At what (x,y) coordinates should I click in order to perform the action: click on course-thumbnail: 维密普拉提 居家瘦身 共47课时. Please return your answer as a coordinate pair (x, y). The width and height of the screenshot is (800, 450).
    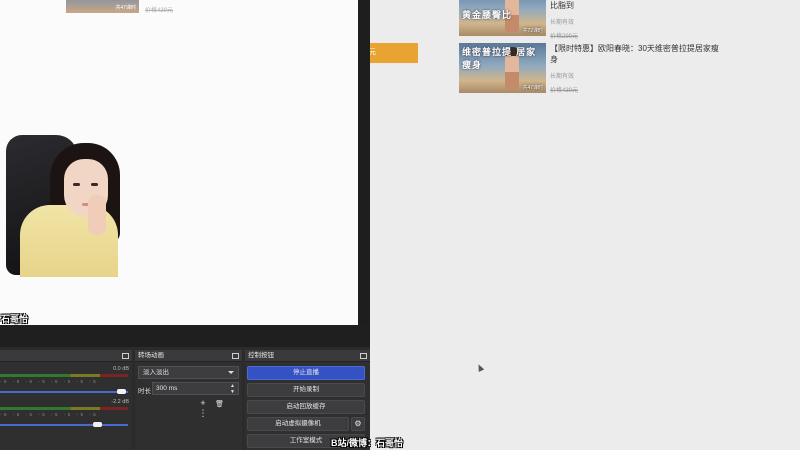
    Looking at the image, I should click on (502, 68).